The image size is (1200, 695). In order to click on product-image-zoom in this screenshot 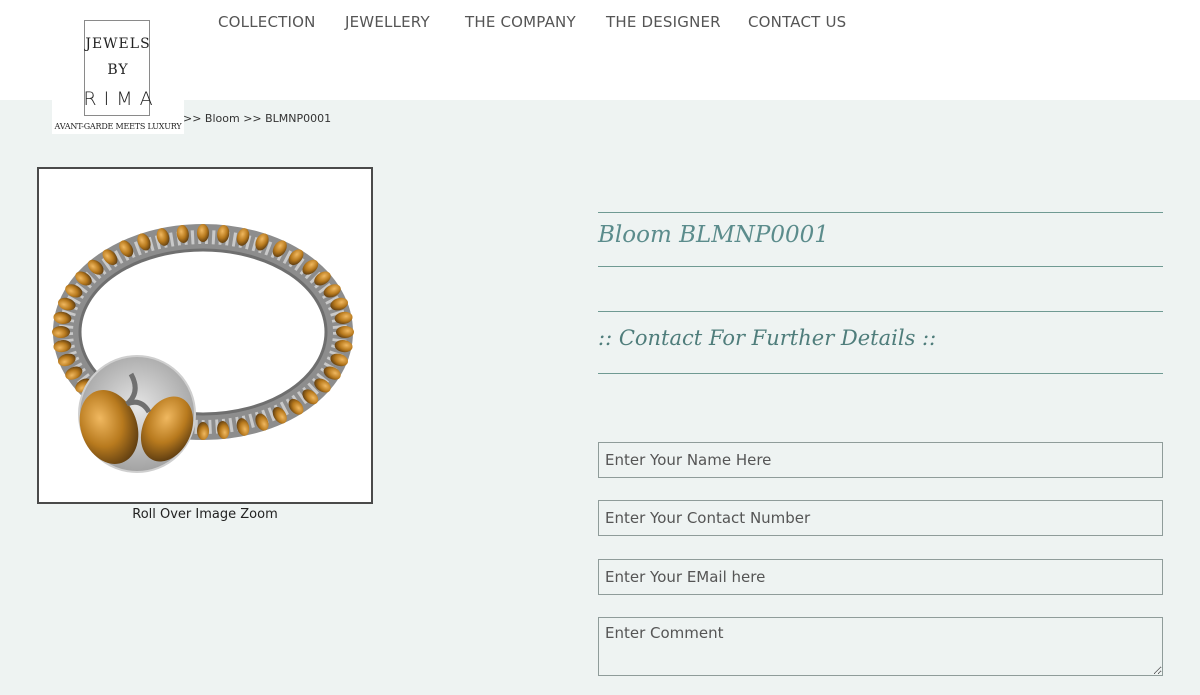, I will do `click(205, 335)`.